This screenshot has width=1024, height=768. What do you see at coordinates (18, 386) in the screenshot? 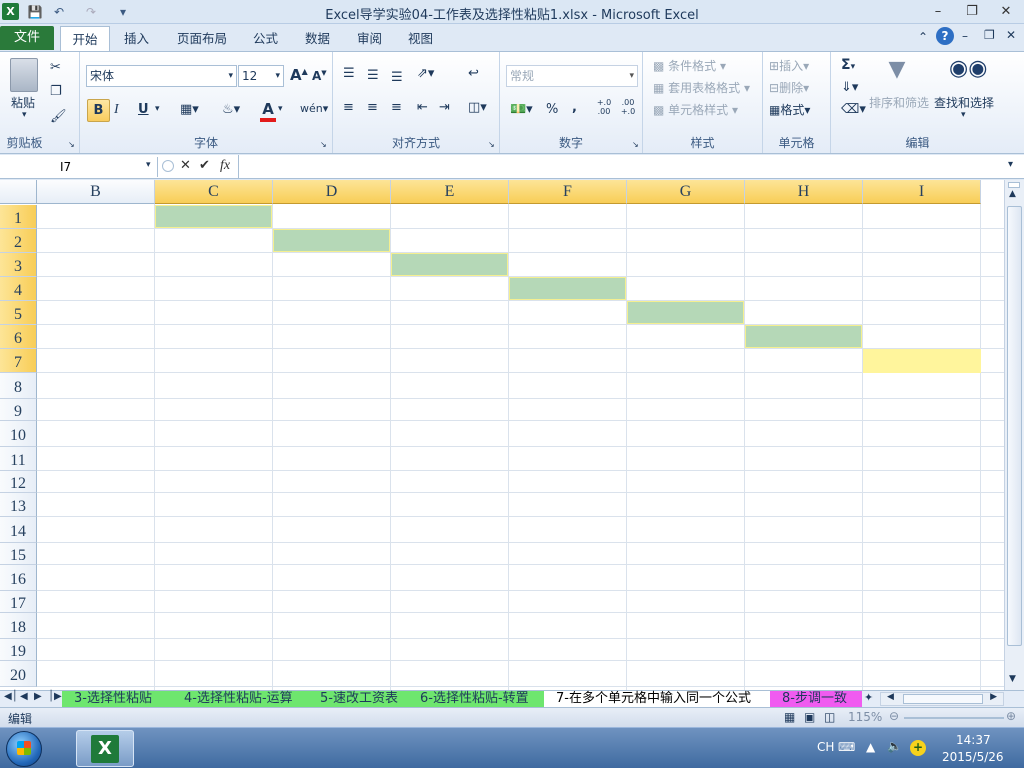
I see `row-header-8: 8` at bounding box center [18, 386].